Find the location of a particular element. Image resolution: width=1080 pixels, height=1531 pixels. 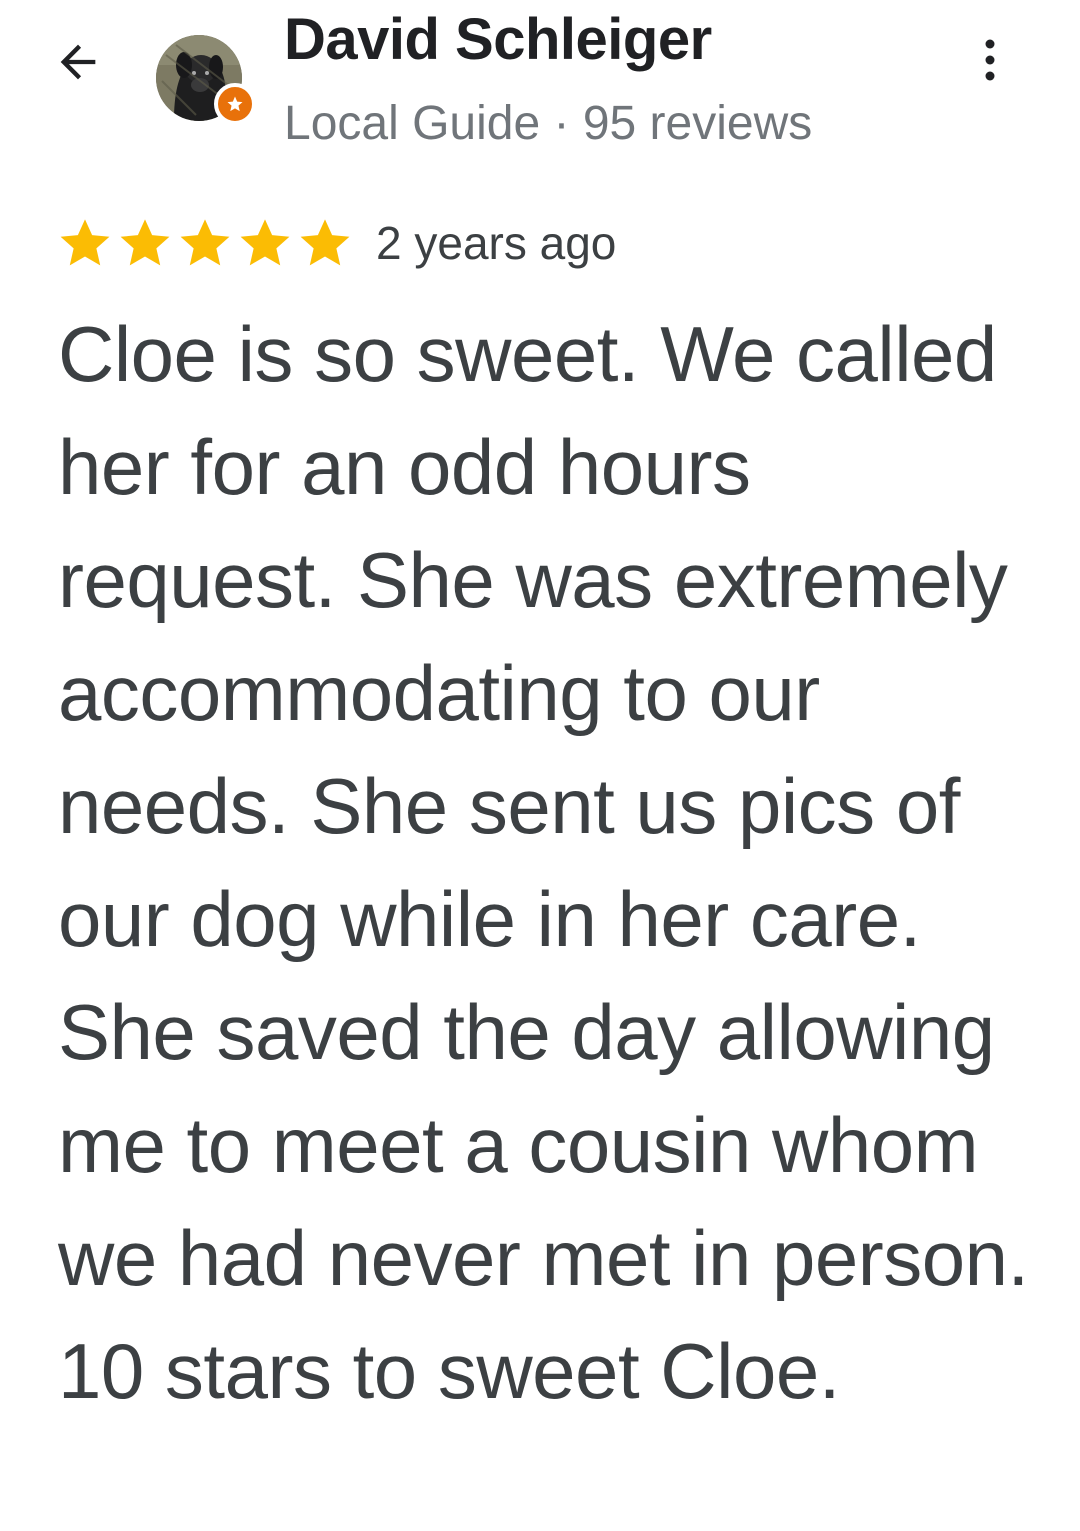

more-vert-icon is located at coordinates (990, 60).